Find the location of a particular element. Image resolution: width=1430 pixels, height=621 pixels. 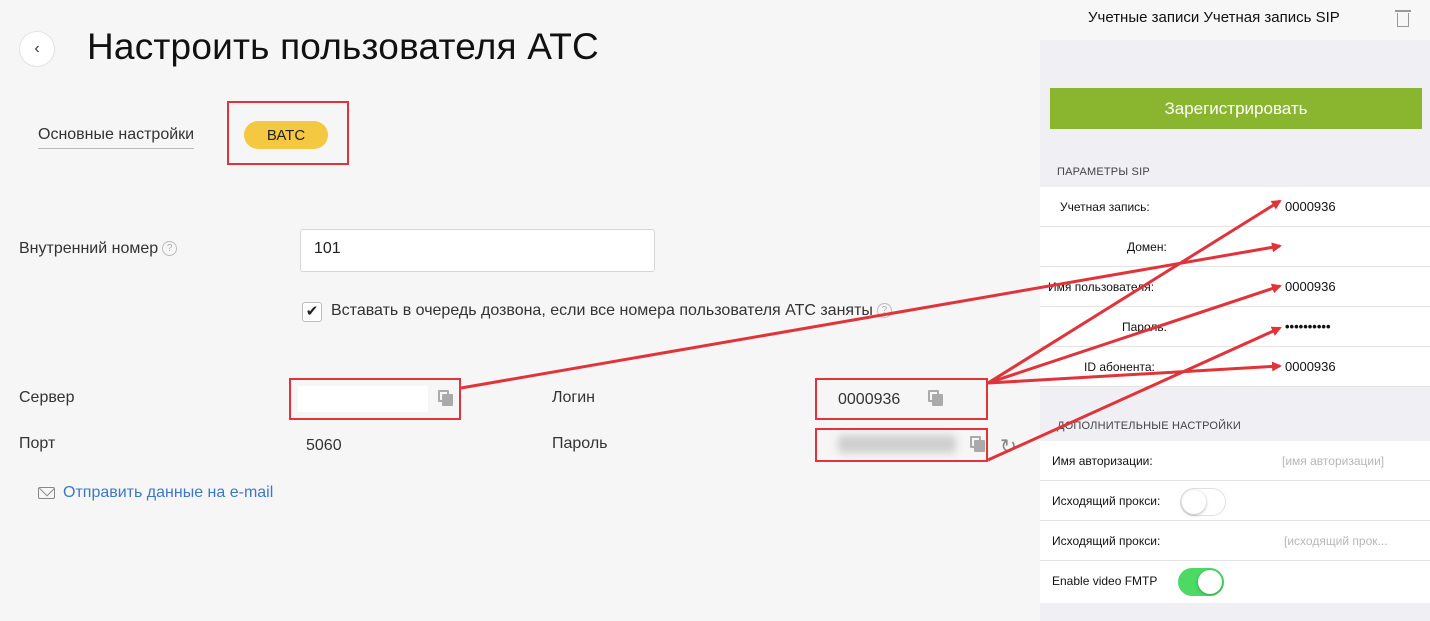

trash-icon is located at coordinates (1403, 18).